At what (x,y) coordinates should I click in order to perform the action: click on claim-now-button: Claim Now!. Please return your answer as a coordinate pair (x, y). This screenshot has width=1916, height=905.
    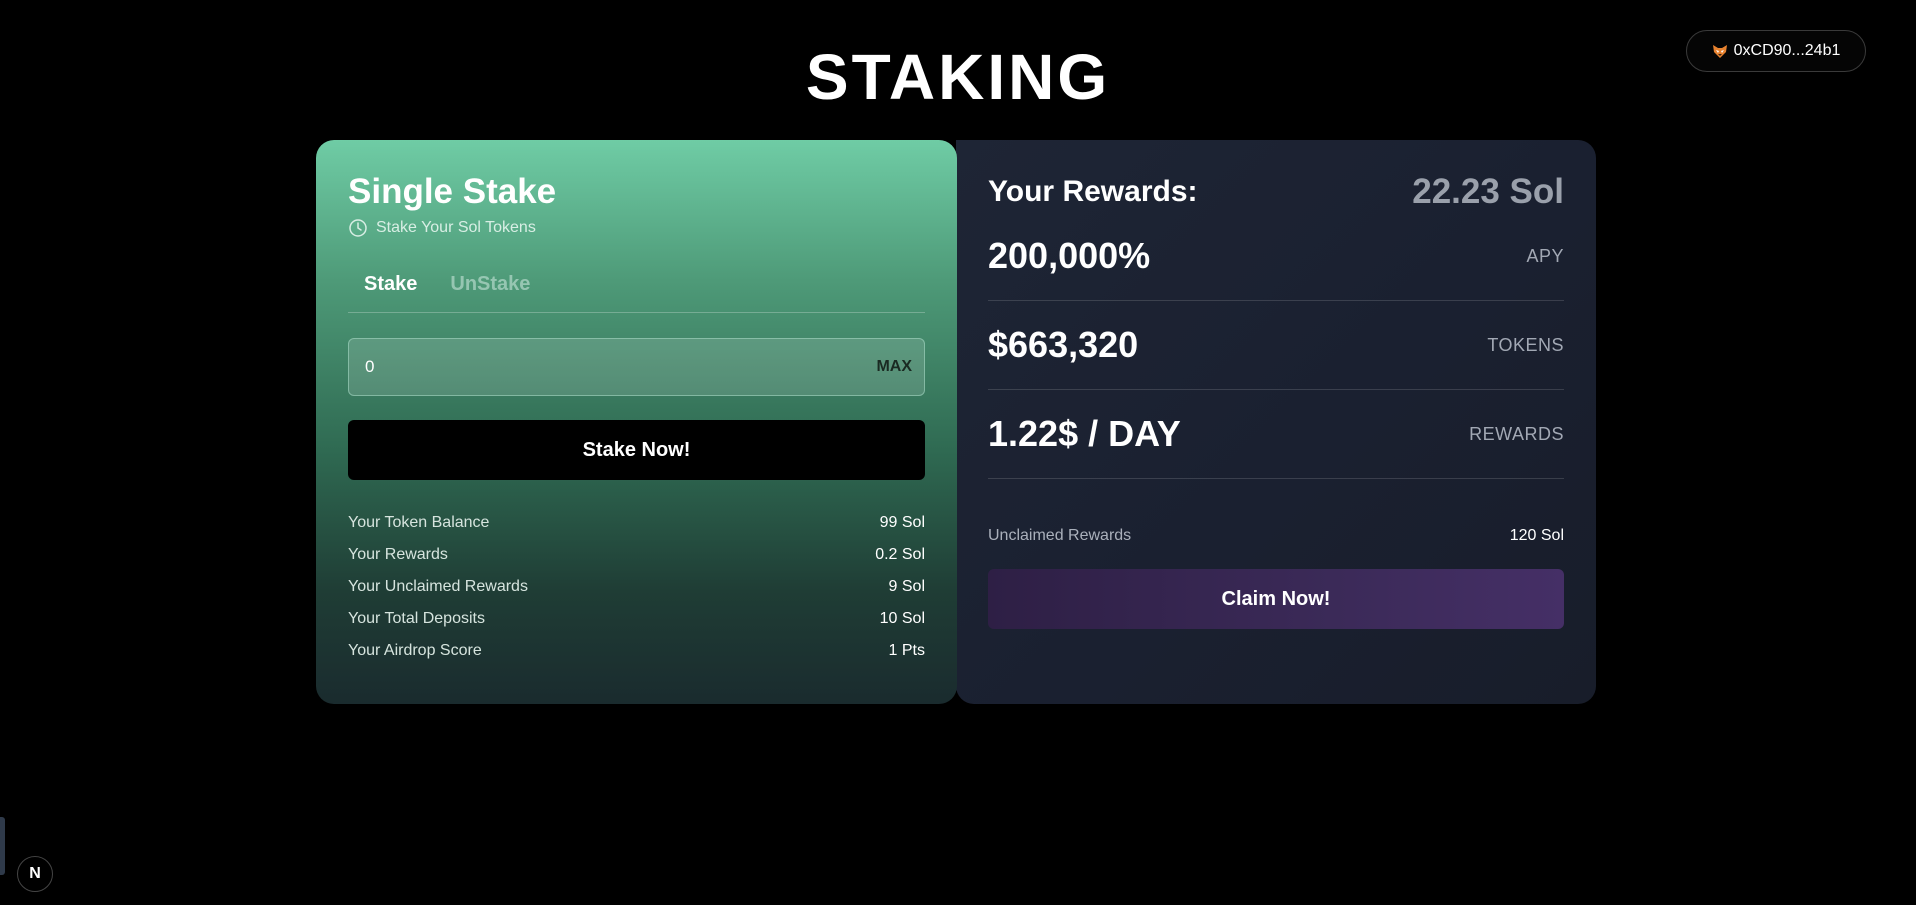
    Looking at the image, I should click on (1276, 599).